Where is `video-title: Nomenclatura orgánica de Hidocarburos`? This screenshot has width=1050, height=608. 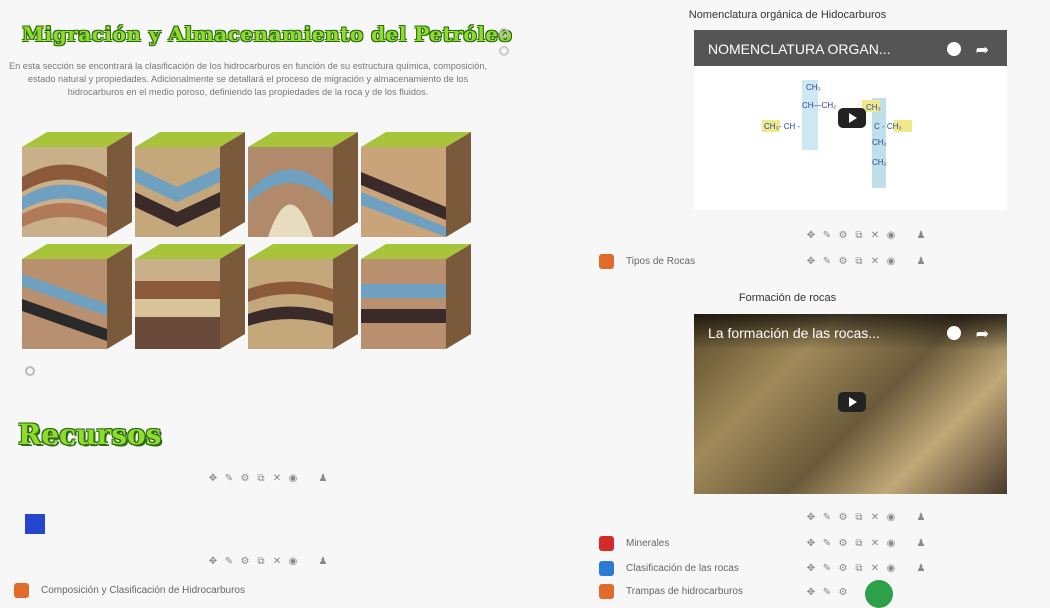
video-title: Nomenclatura orgánica de Hidocarburos is located at coordinates (787, 15).